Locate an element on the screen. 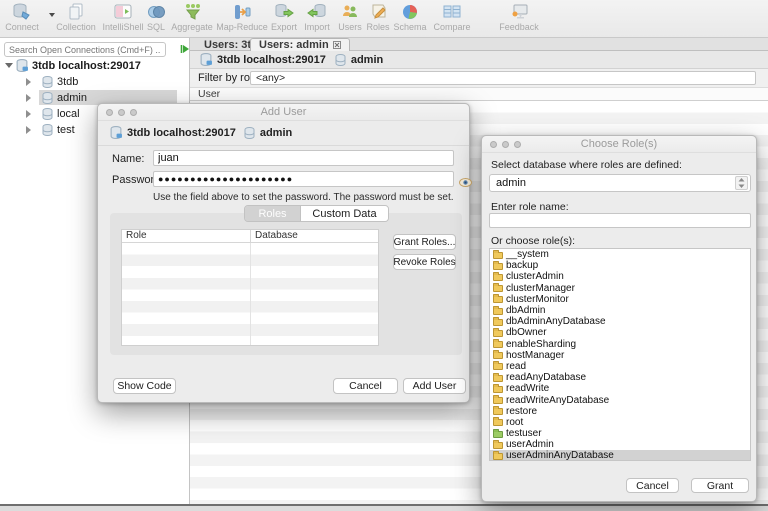 The width and height of the screenshot is (768, 511). breadcrumb-database: admin is located at coordinates (276, 132).